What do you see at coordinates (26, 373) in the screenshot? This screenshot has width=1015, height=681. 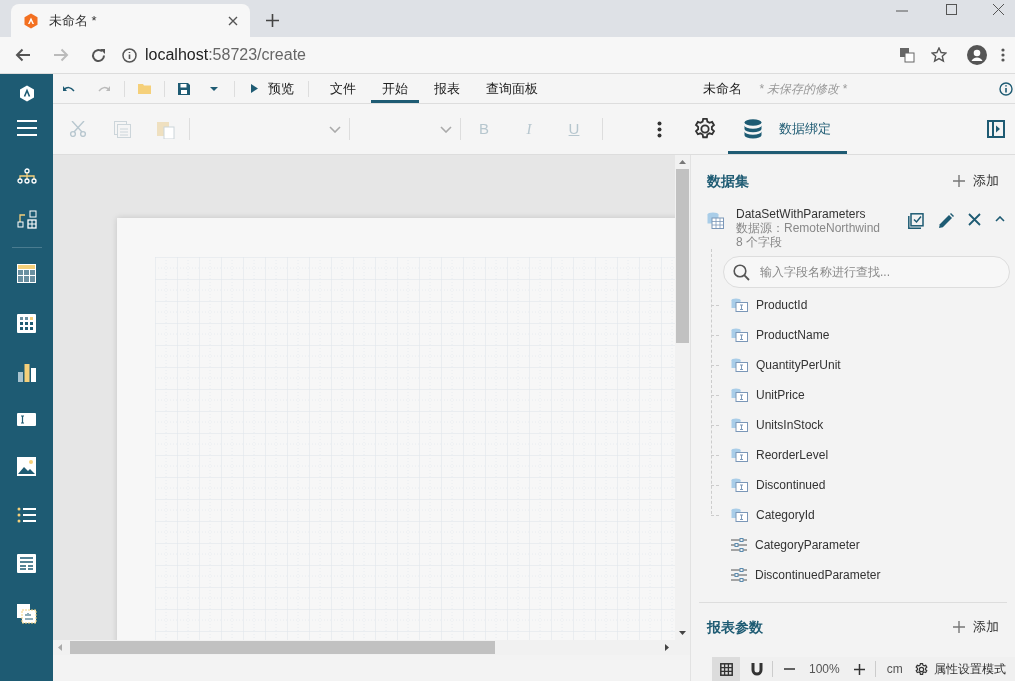 I see `bar-chart-icon` at bounding box center [26, 373].